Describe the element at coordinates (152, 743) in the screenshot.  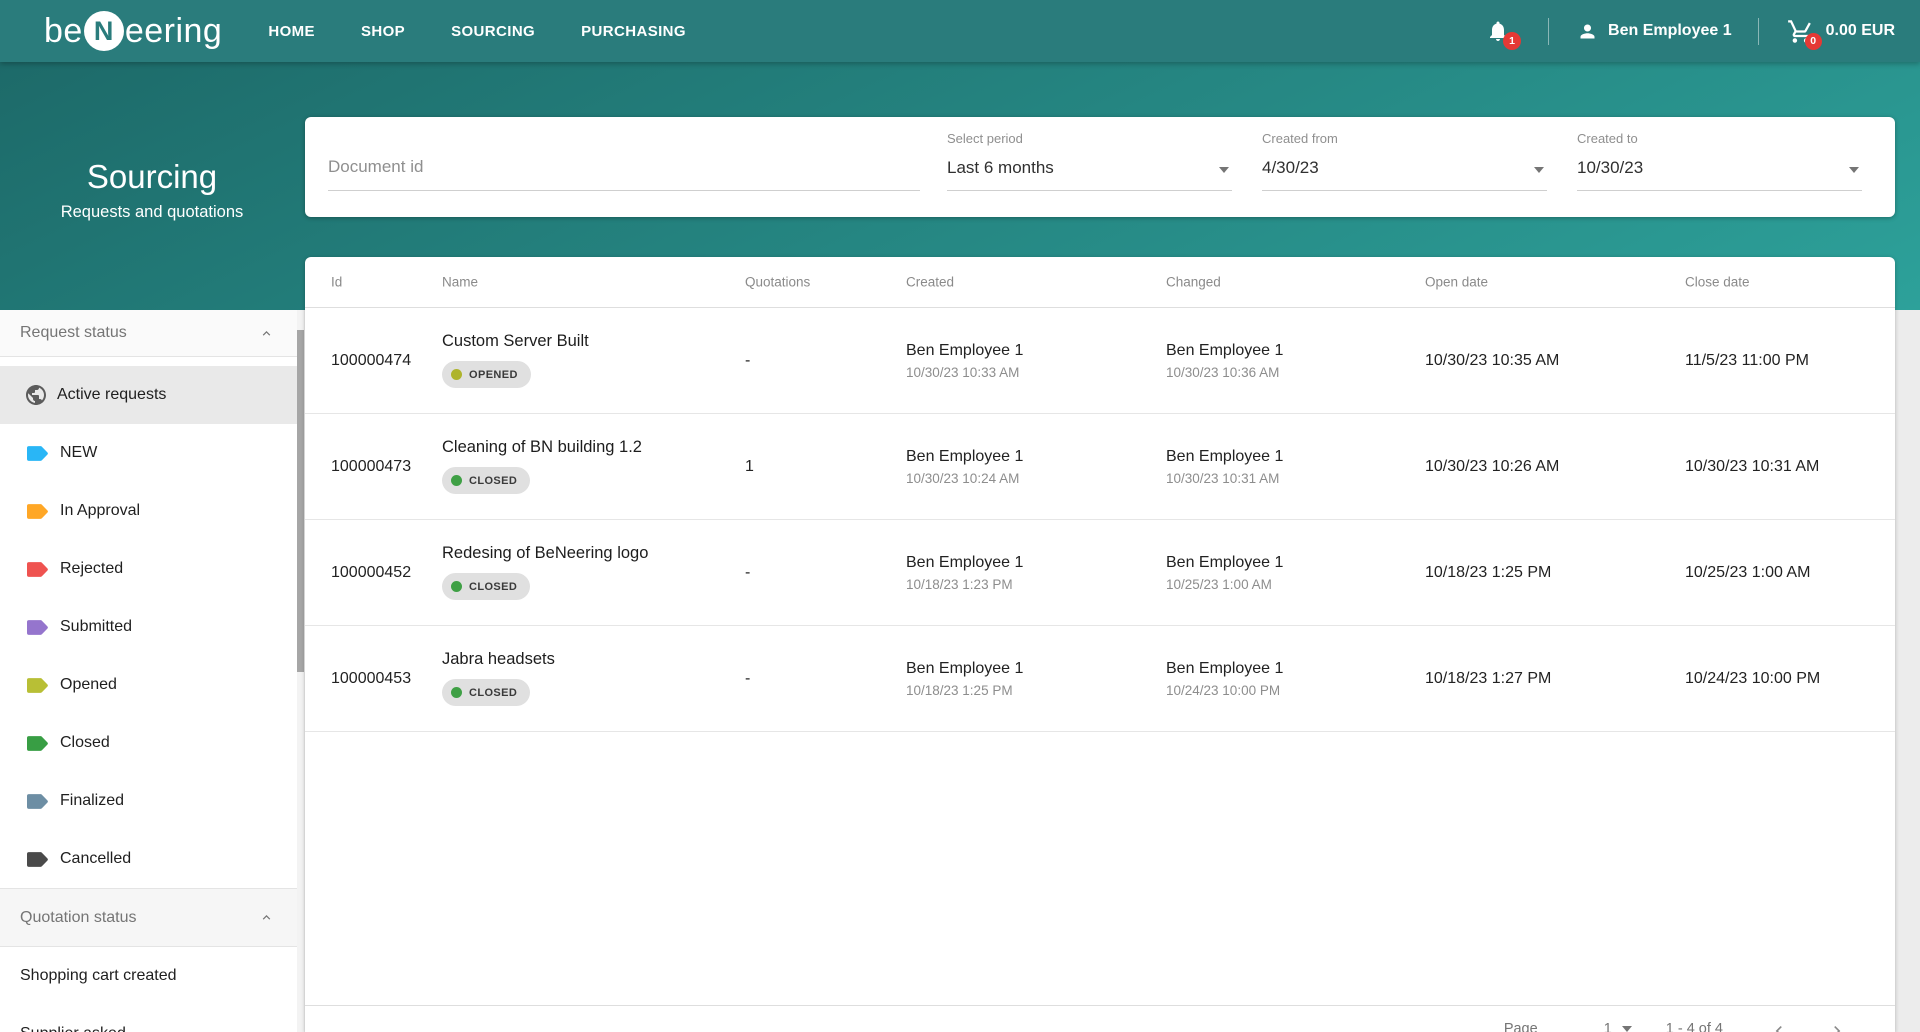
I see `sidebar-item-closed: Closed` at that location.